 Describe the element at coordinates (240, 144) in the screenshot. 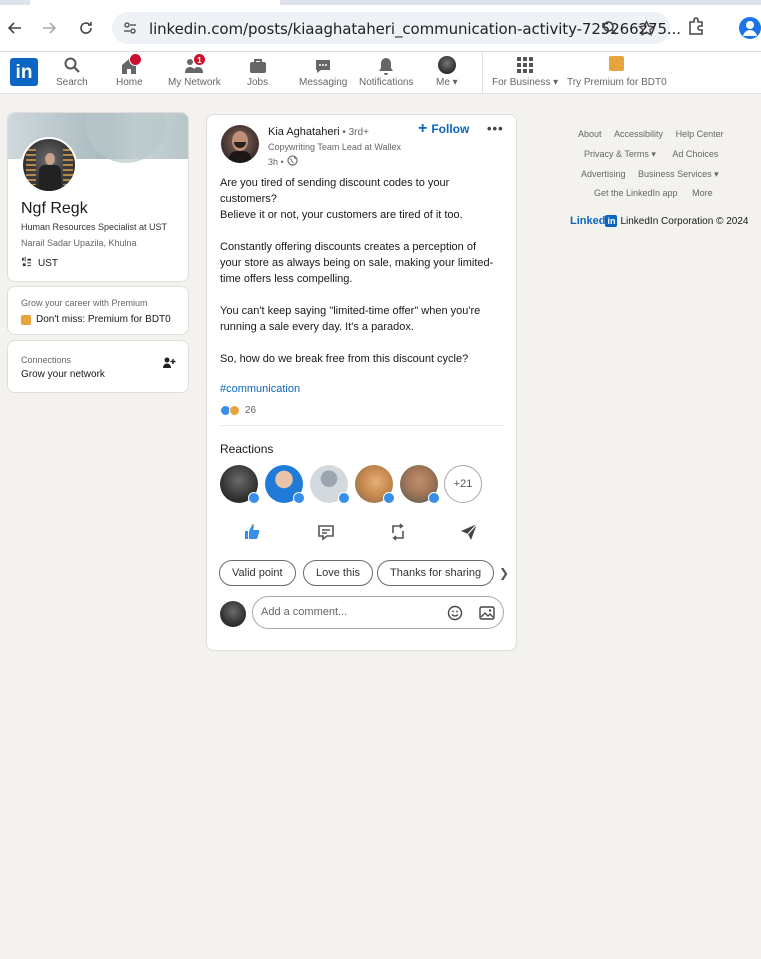

I see `author-avatar` at that location.